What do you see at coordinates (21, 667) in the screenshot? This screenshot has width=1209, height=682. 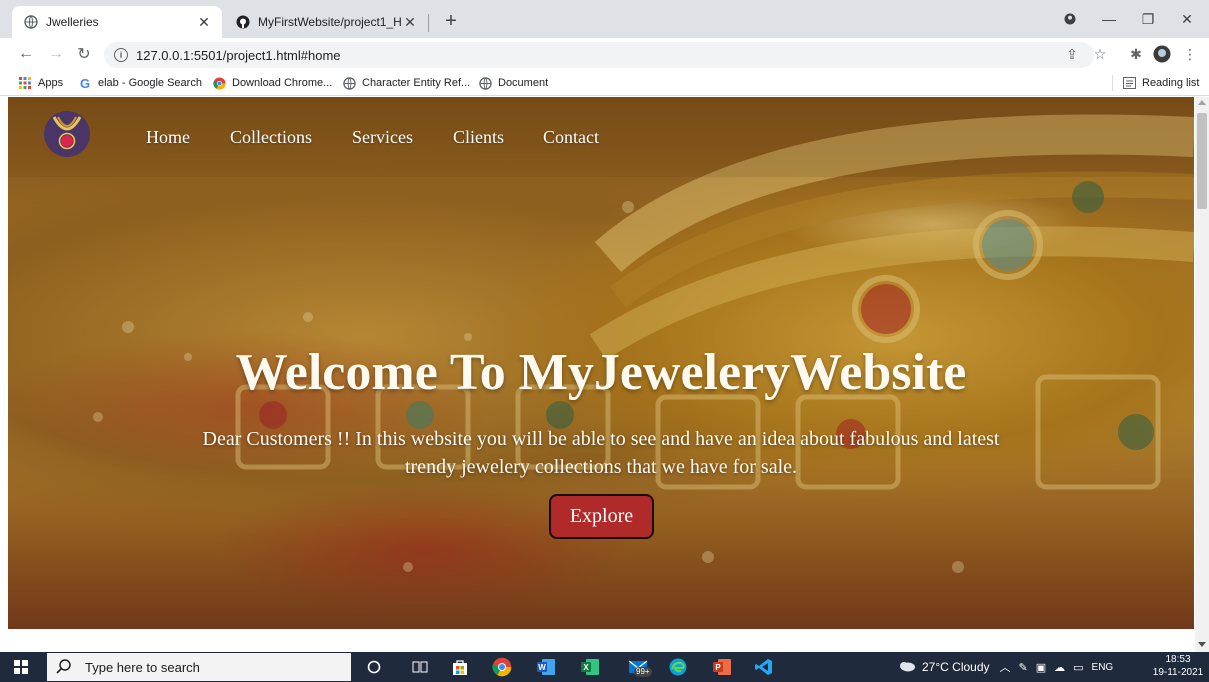 I see `windows-start-icon` at bounding box center [21, 667].